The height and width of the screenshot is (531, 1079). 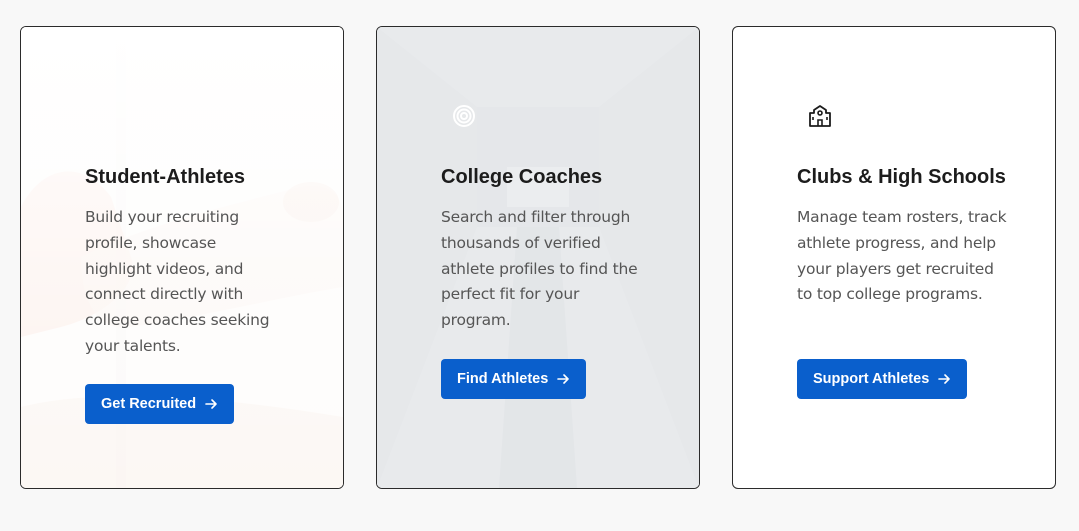 I want to click on target-icon, so click(x=464, y=116).